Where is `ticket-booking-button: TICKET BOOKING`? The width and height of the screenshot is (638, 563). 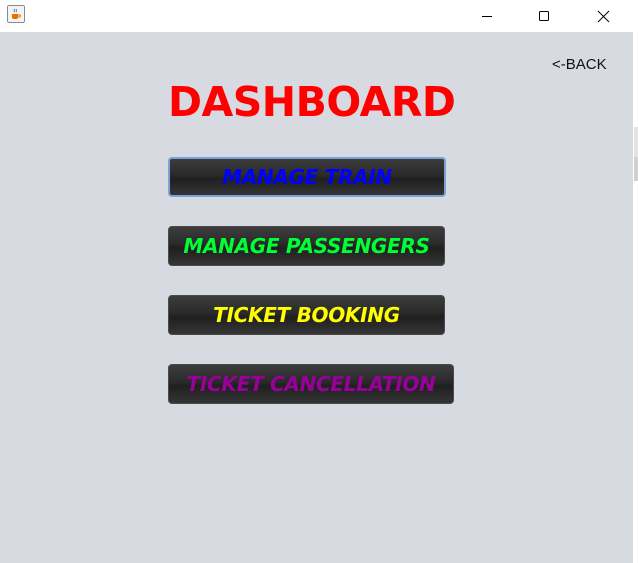
ticket-booking-button: TICKET BOOKING is located at coordinates (306, 315).